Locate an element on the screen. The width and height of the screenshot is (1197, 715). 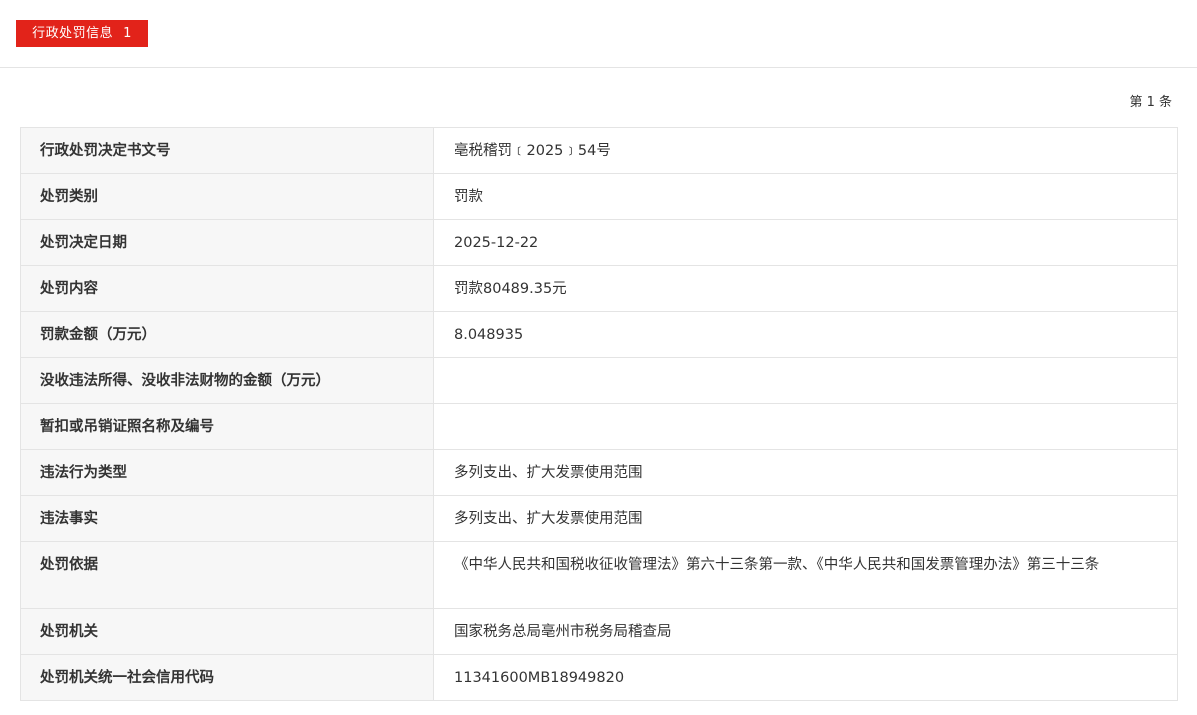
table-row: 暂扣或吊销证照名称及编号 is located at coordinates (599, 426).